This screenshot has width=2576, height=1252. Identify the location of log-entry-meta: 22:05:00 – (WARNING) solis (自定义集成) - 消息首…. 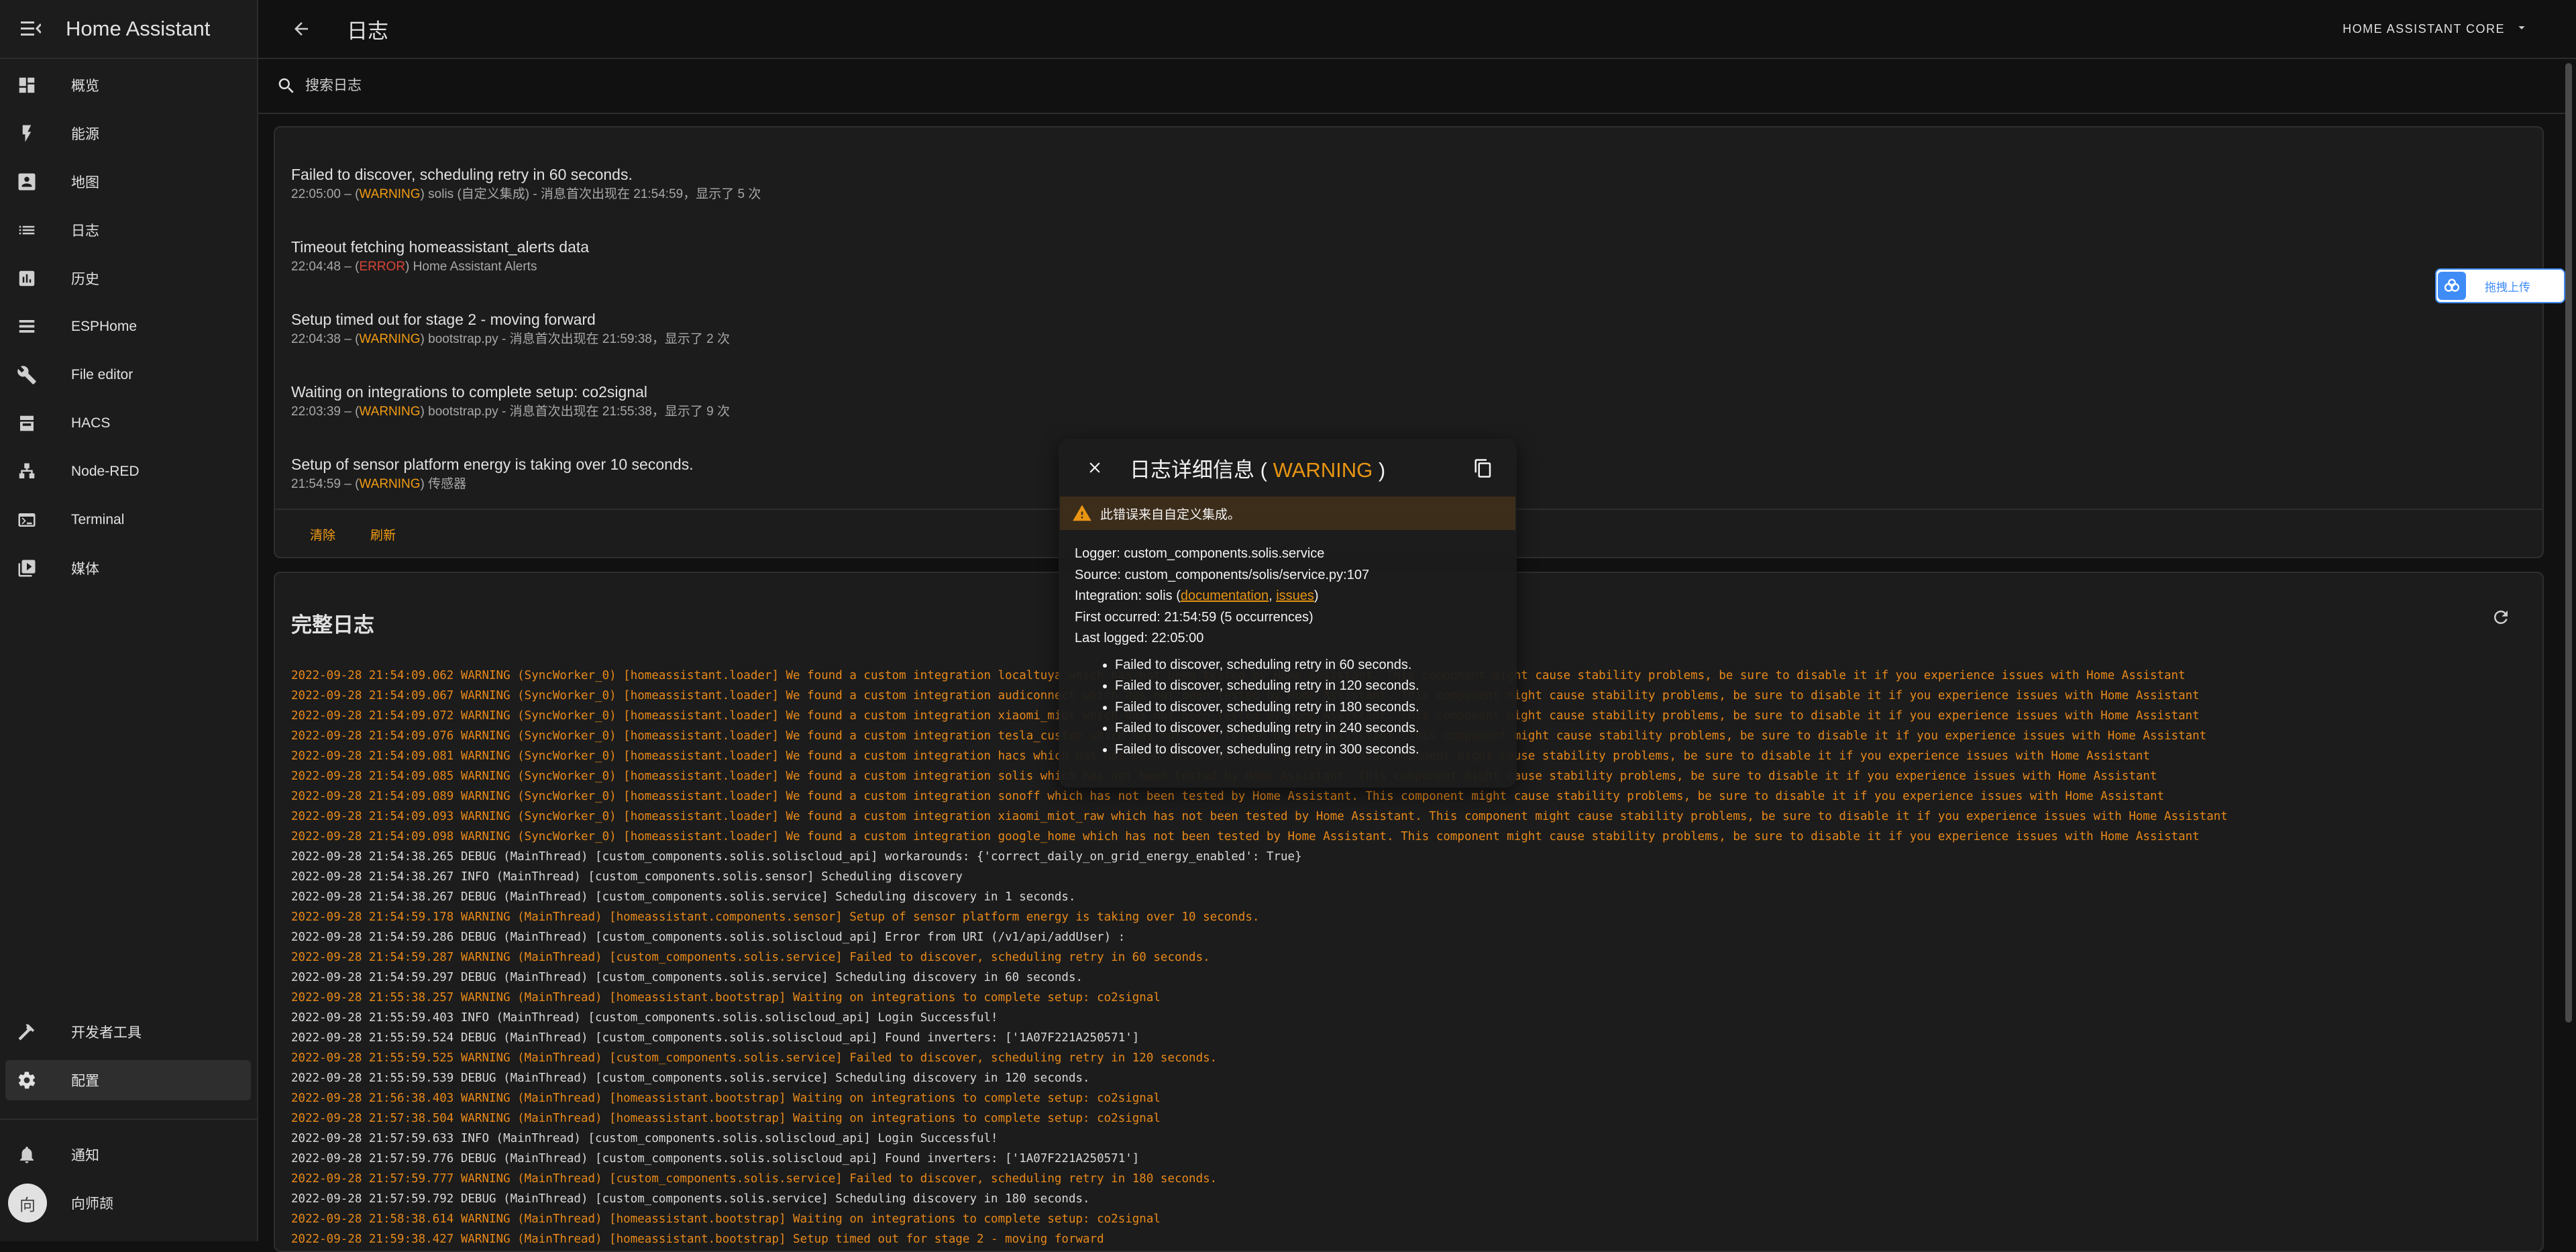
(526, 194).